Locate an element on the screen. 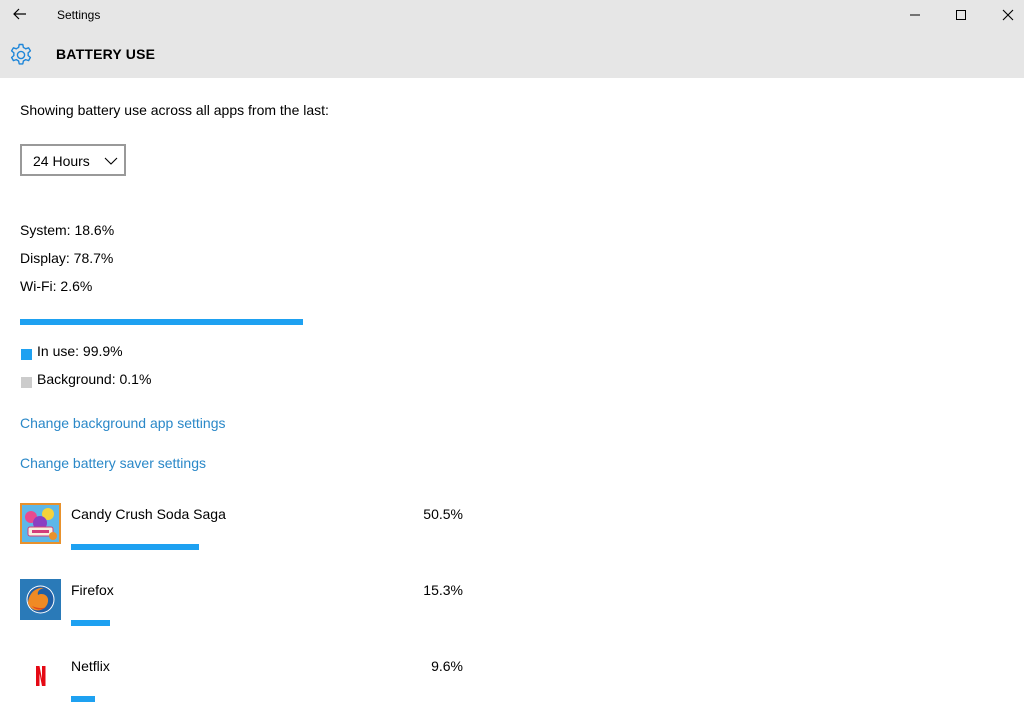 This screenshot has width=1024, height=709. app-name: Candy Crush Soda Saga is located at coordinates (148, 514).